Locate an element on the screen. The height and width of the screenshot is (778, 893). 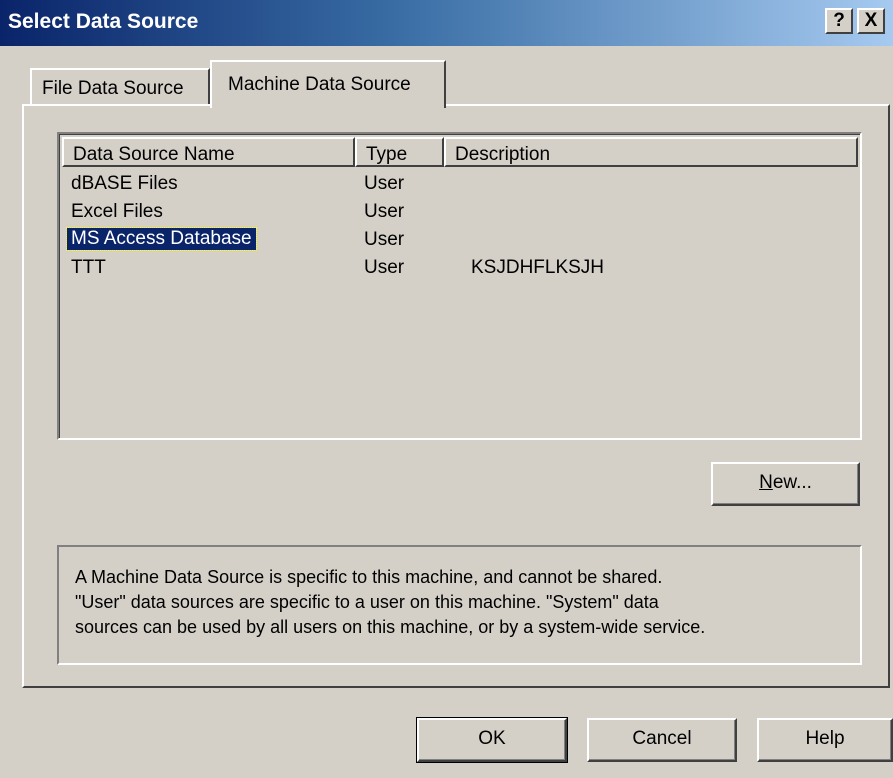
tab-label: File Data Source is located at coordinates (113, 88).